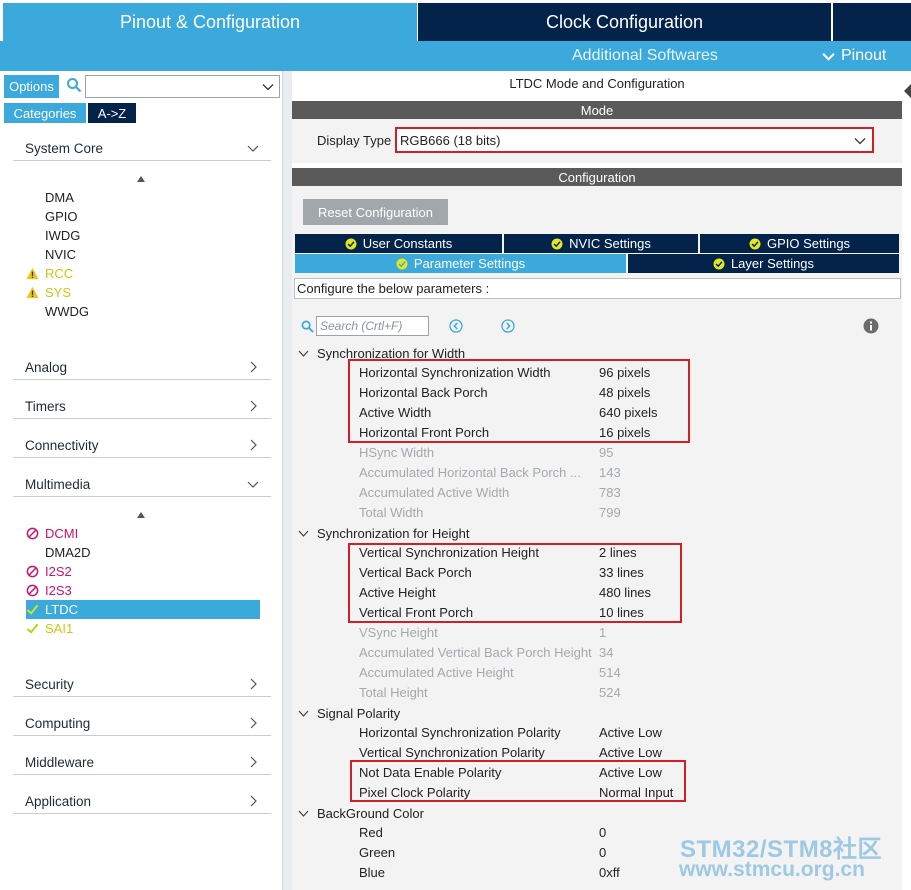 The image size is (911, 890). Describe the element at coordinates (398, 243) in the screenshot. I see `tab-user-constants: User Constants` at that location.